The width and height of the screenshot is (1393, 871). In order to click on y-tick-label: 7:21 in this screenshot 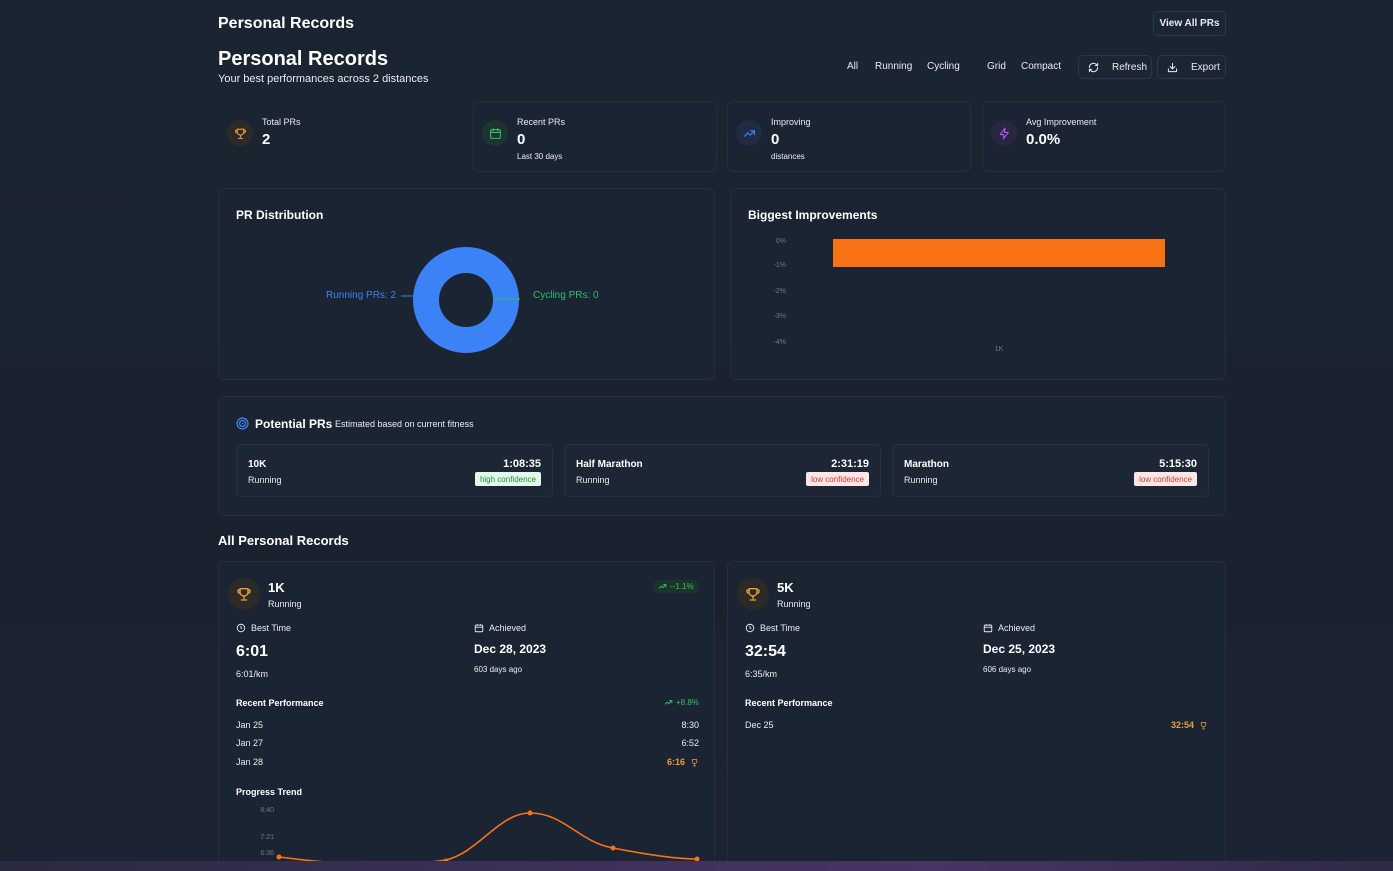, I will do `click(267, 837)`.